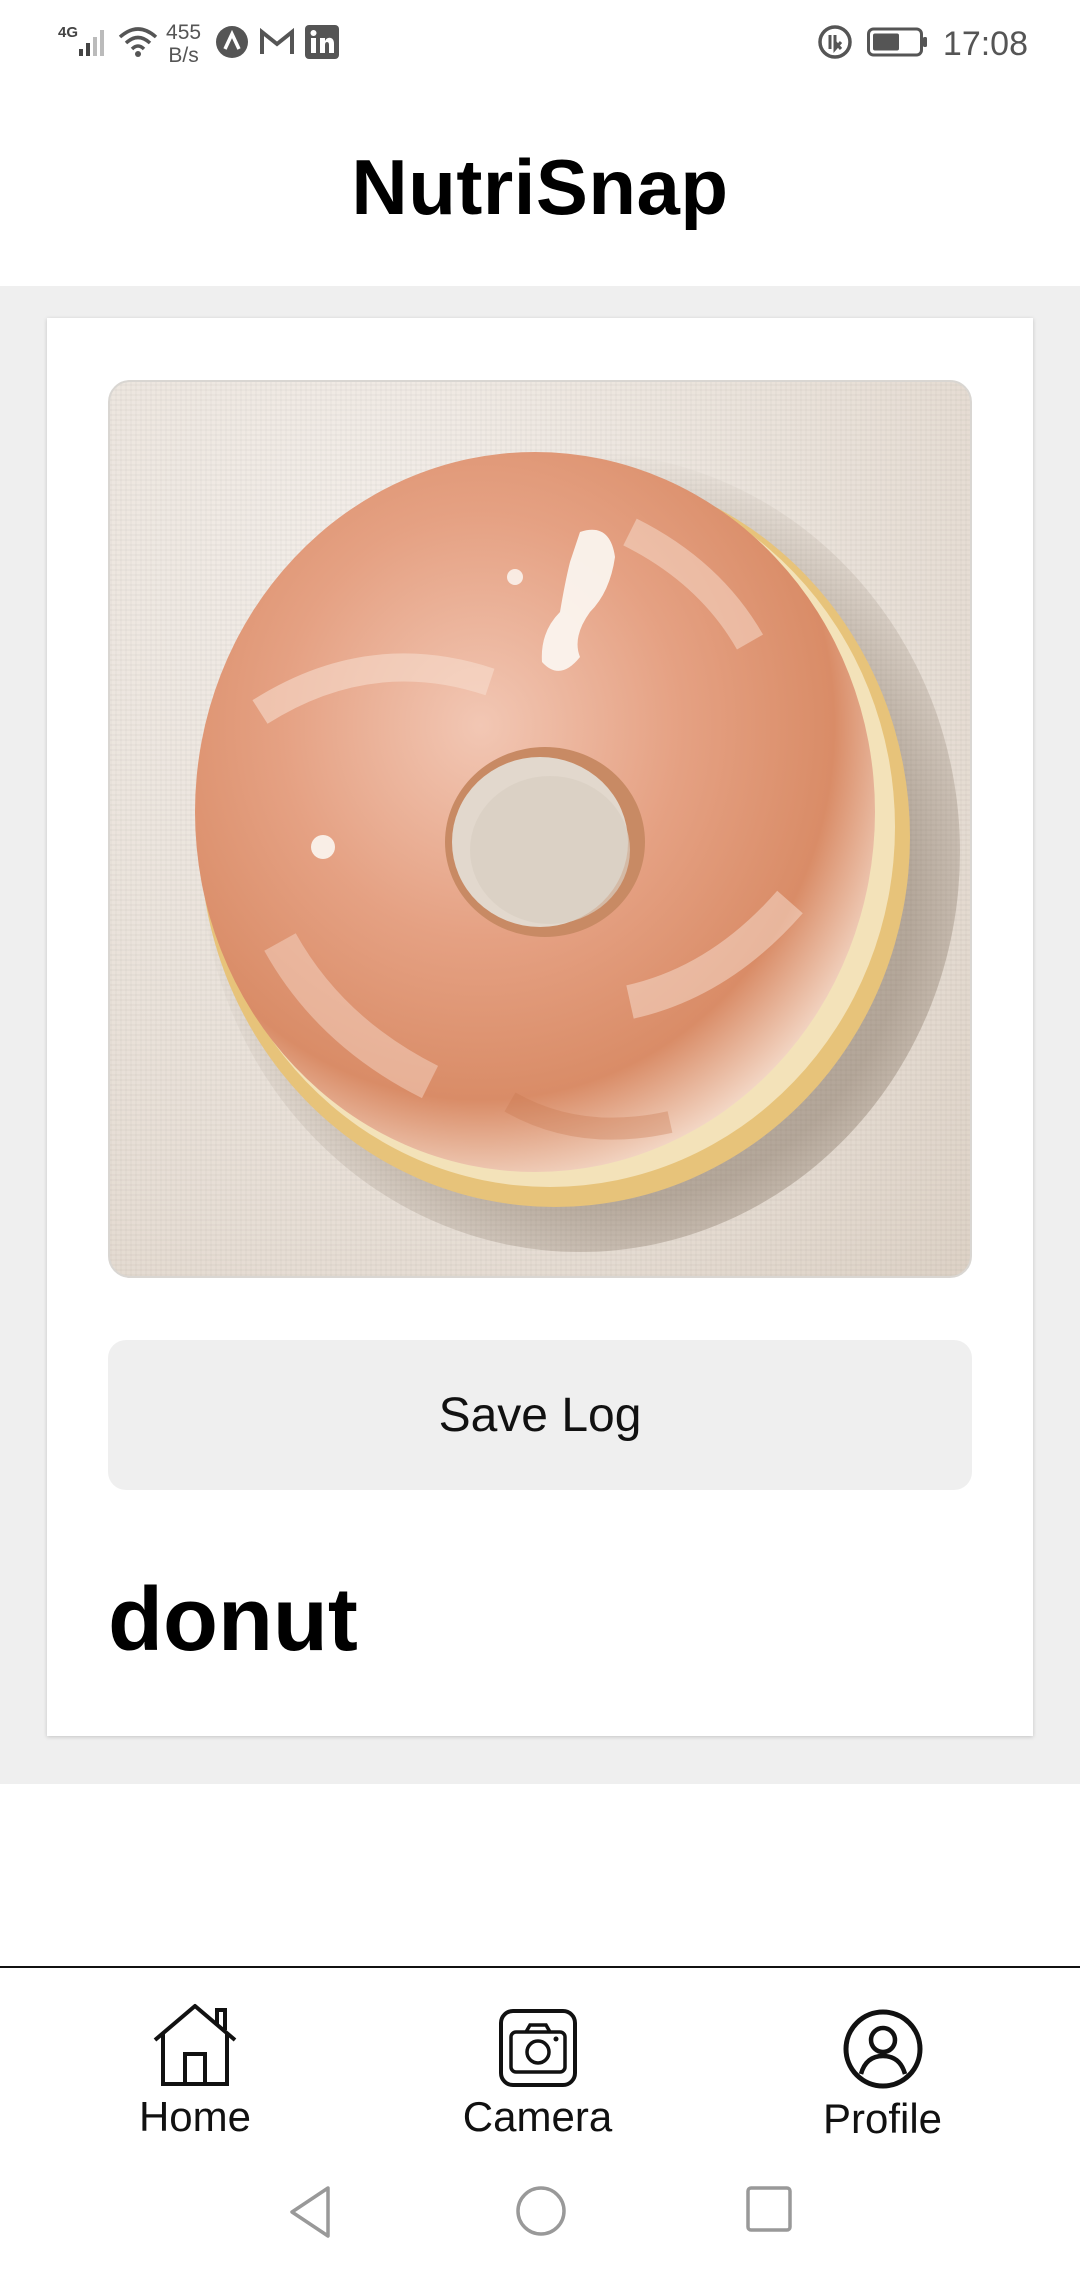 This screenshot has height=2280, width=1080. I want to click on nav-item-camera: Camera, so click(537, 2074).